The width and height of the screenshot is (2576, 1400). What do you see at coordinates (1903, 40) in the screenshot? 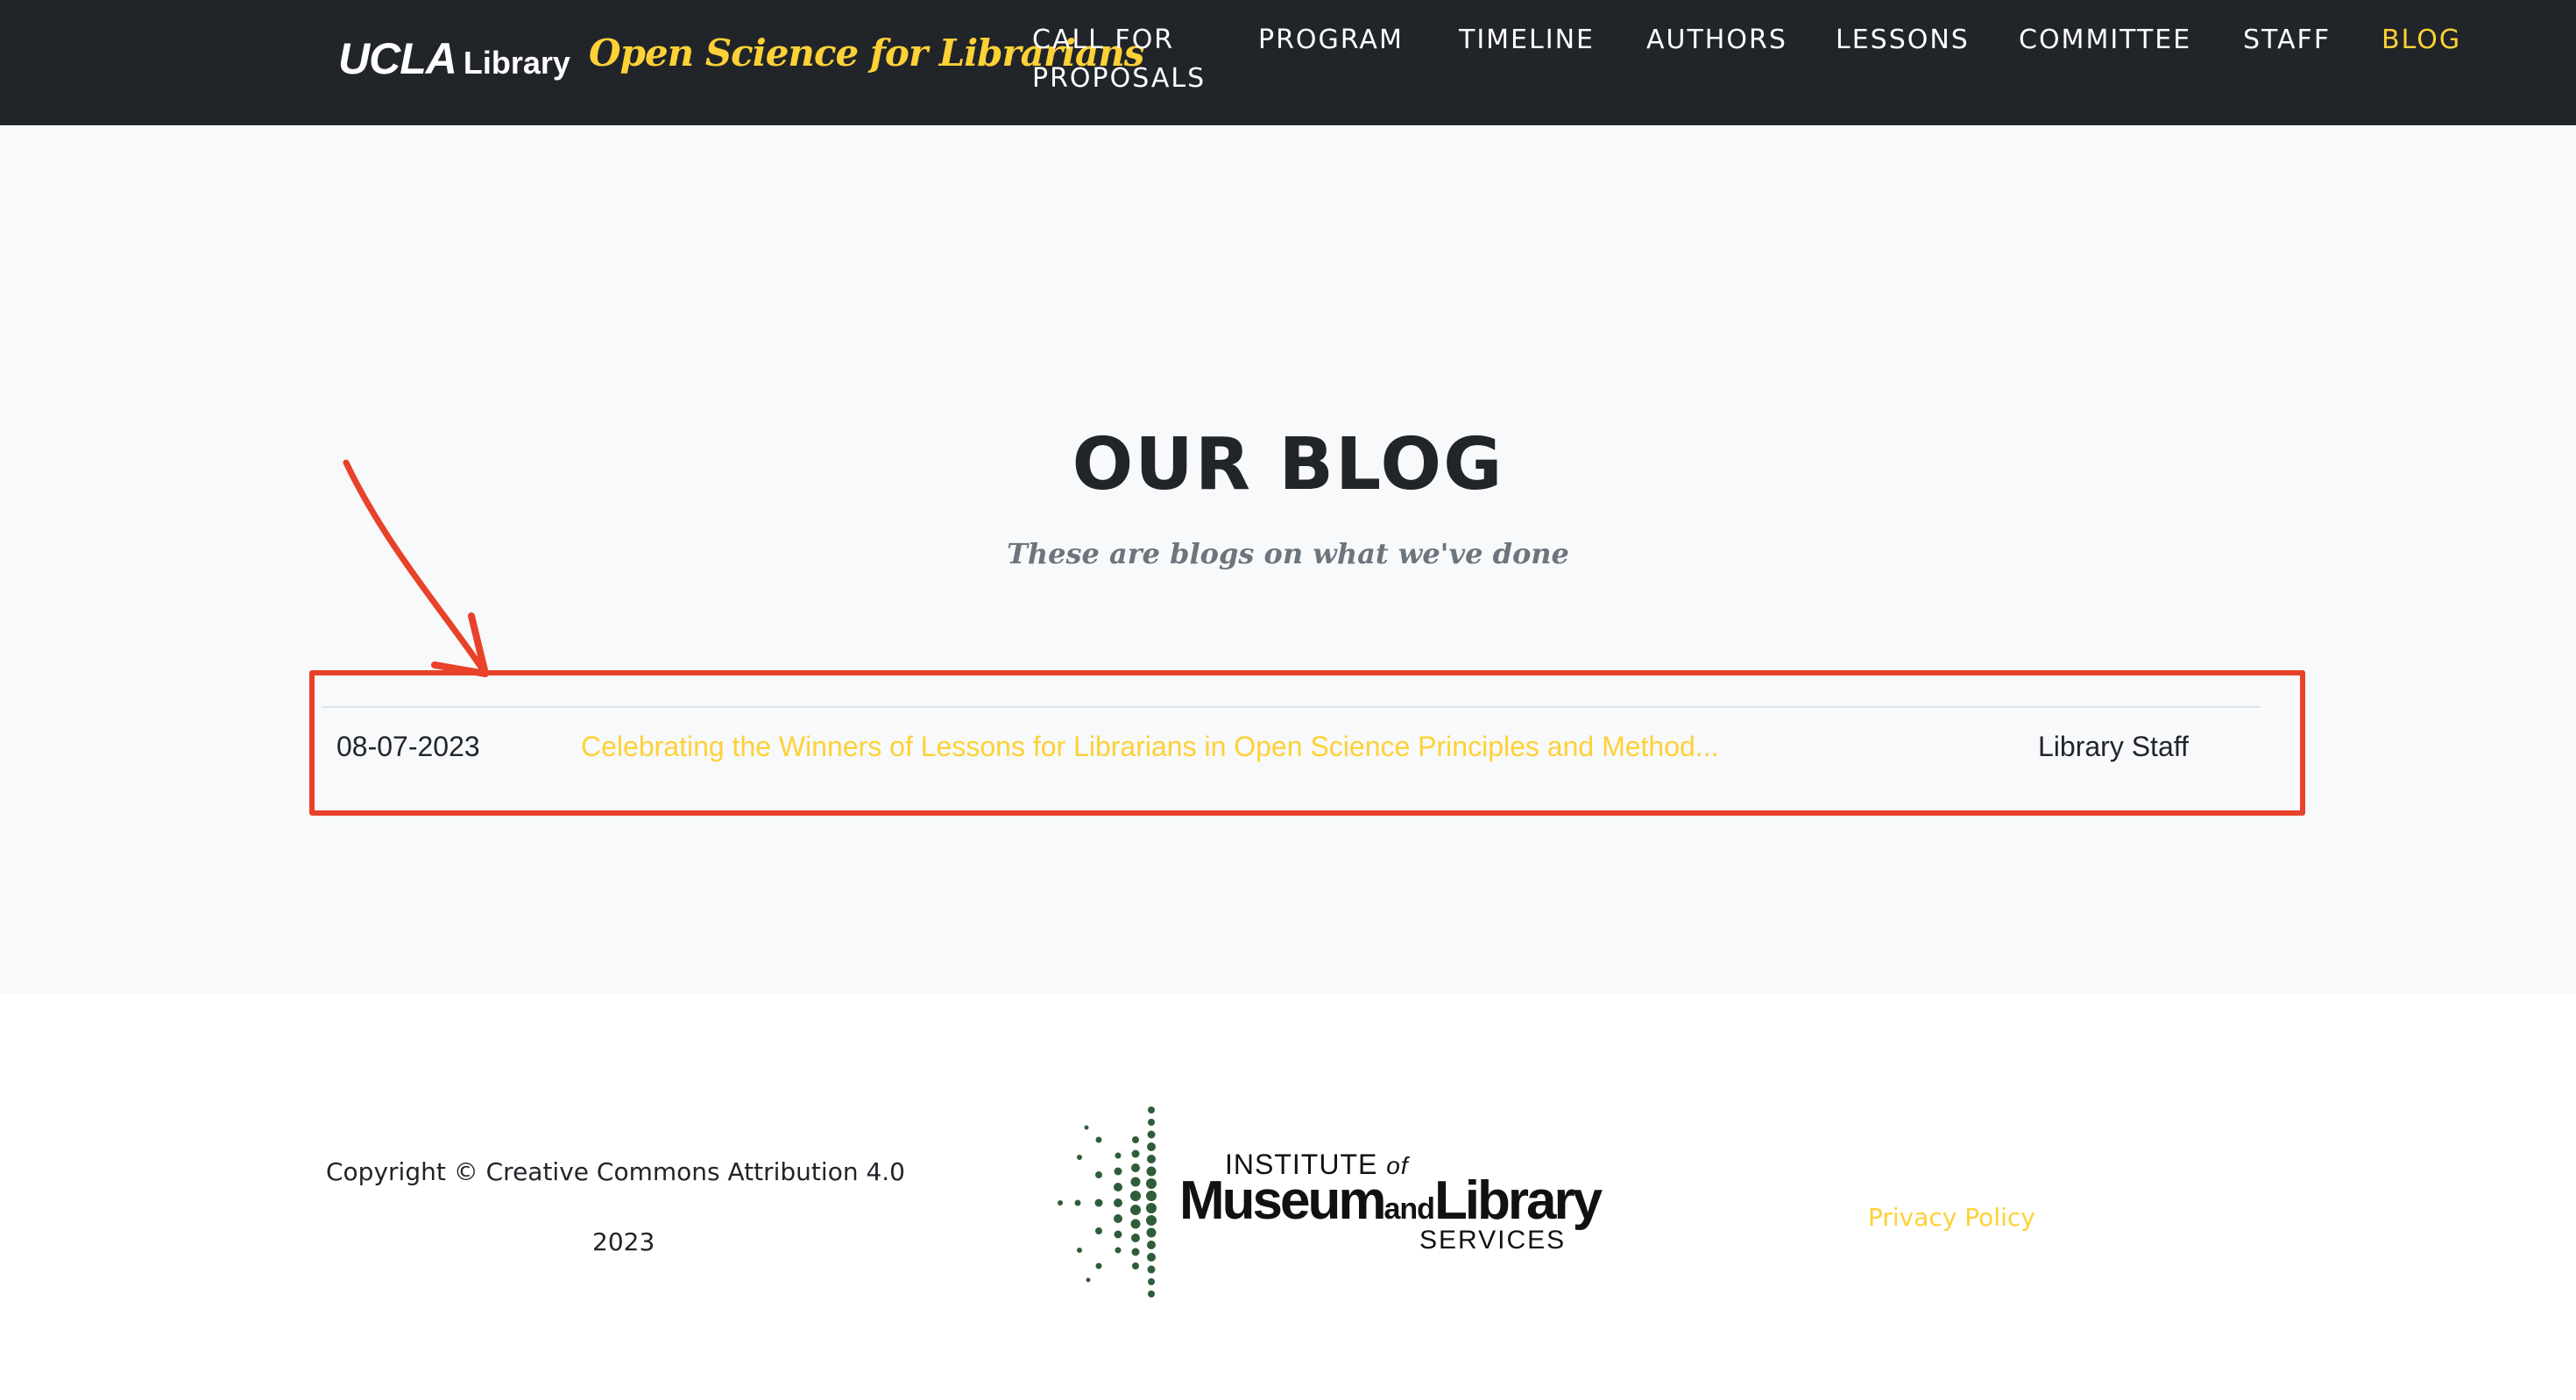
I see `nav-lessons: LESSONS` at bounding box center [1903, 40].